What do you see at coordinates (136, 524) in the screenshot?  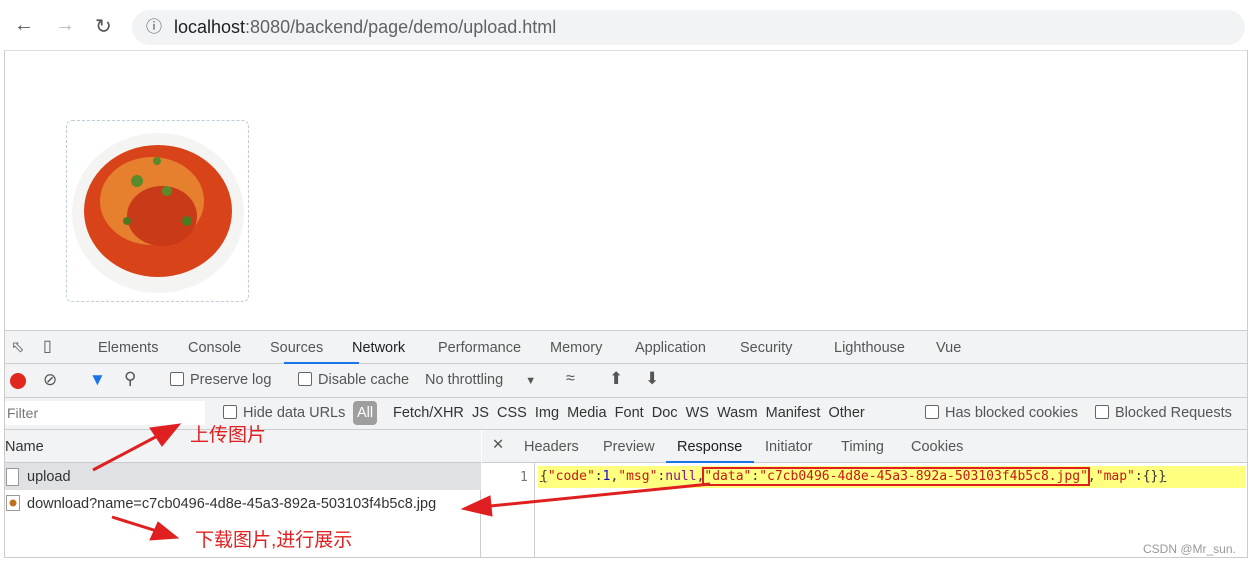 I see `arrow-to-label` at bounding box center [136, 524].